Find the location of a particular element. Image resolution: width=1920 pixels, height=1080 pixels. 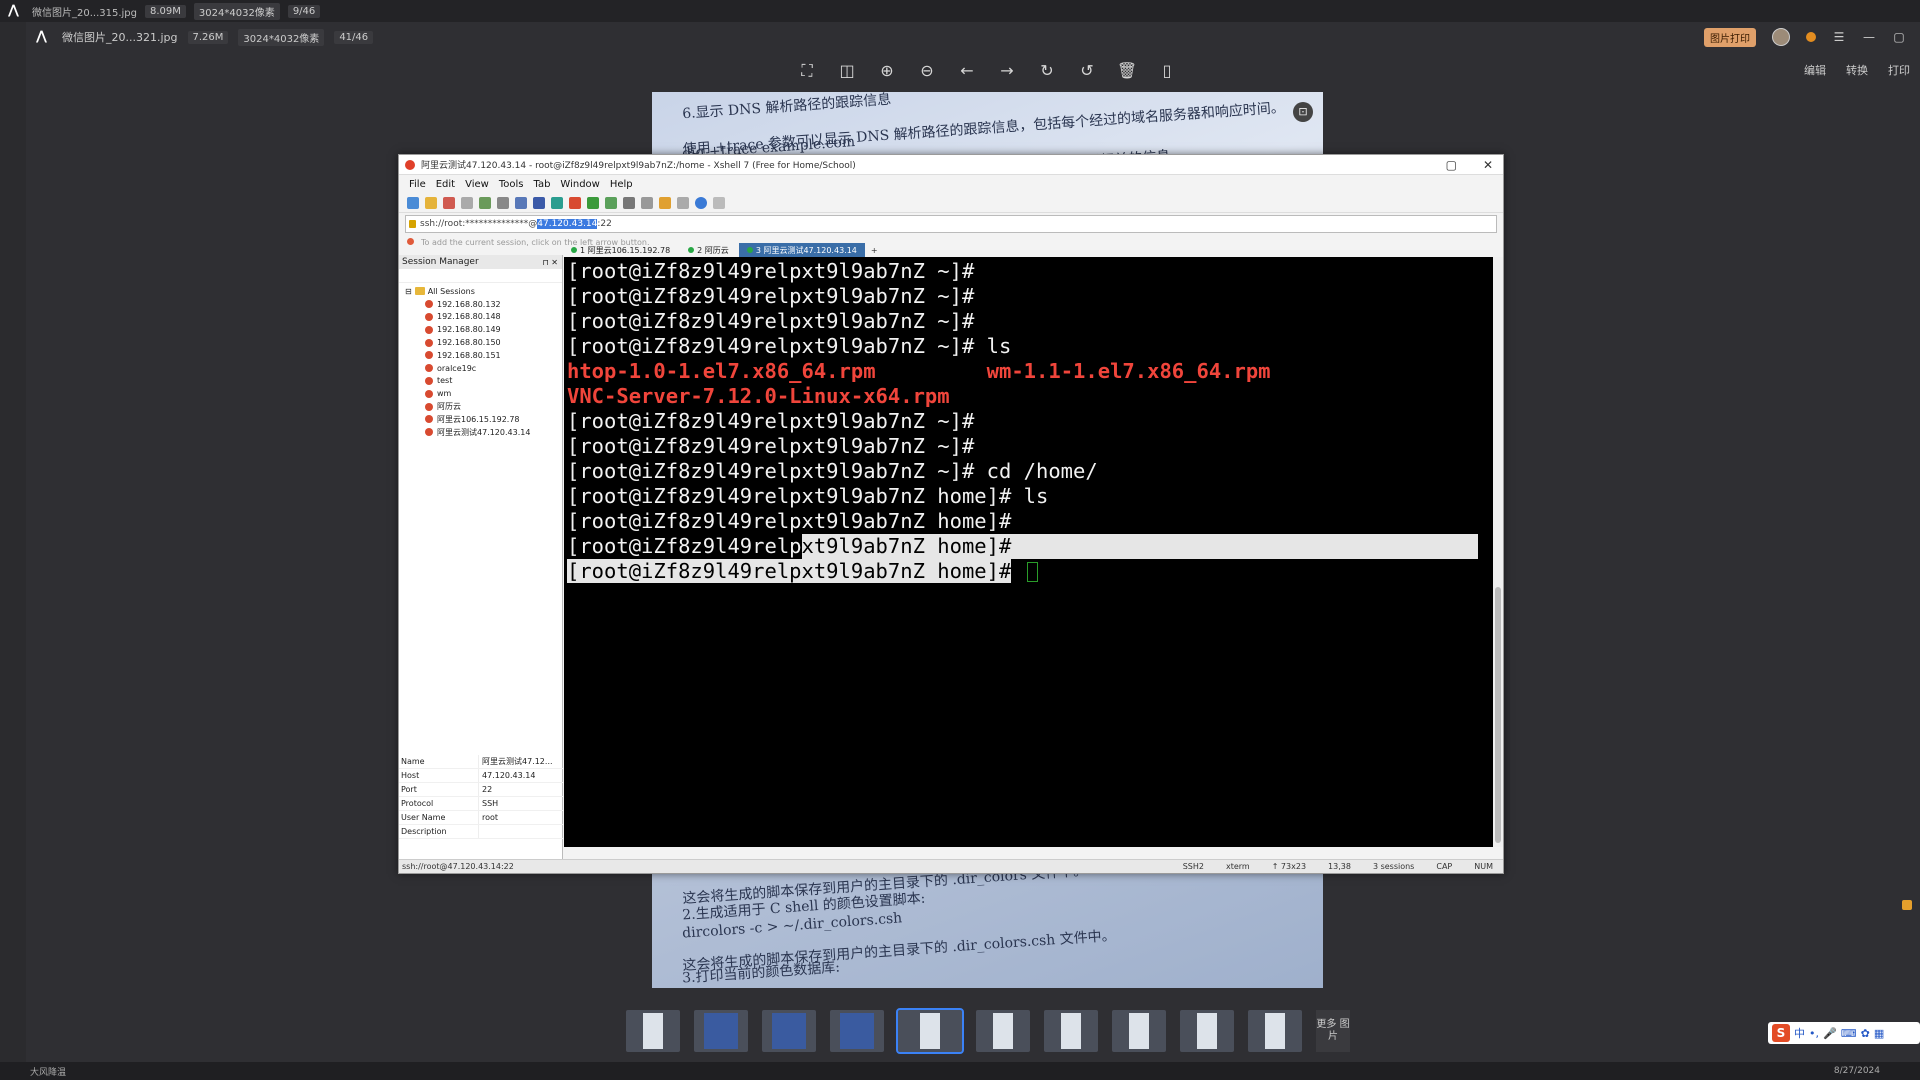

menu-file: File is located at coordinates (417, 184).